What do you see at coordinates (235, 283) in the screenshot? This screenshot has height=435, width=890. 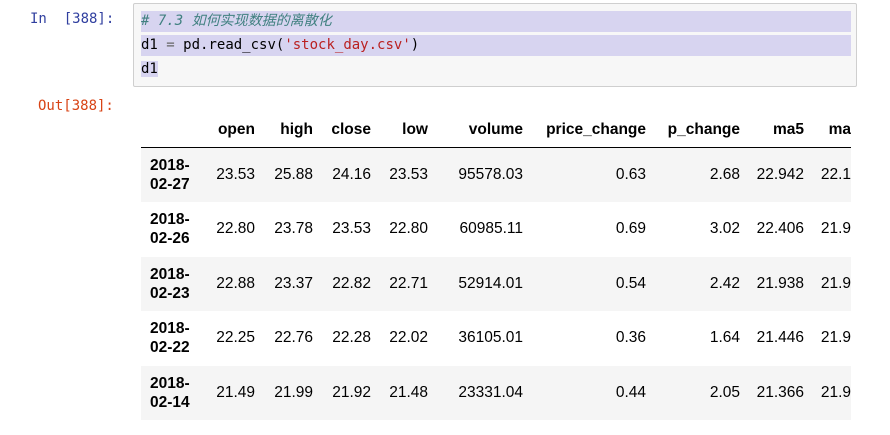 I see `table-cell: 22.88` at bounding box center [235, 283].